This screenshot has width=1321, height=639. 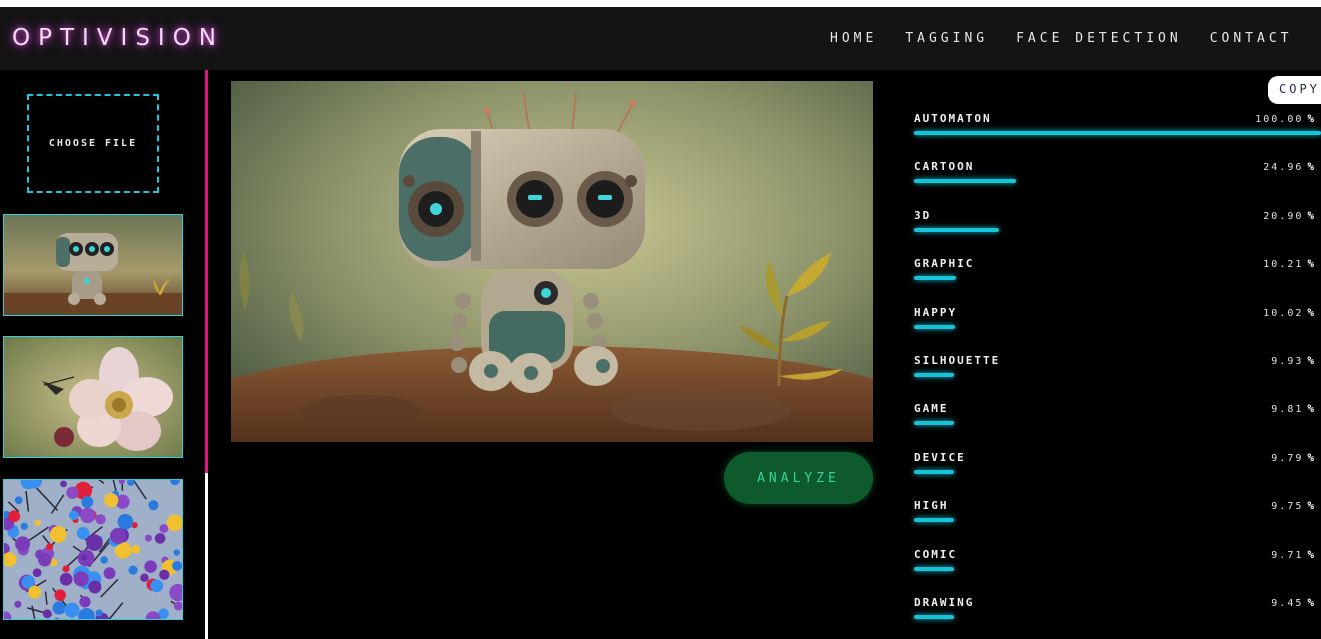 What do you see at coordinates (1294, 90) in the screenshot?
I see `copy-button: COPY` at bounding box center [1294, 90].